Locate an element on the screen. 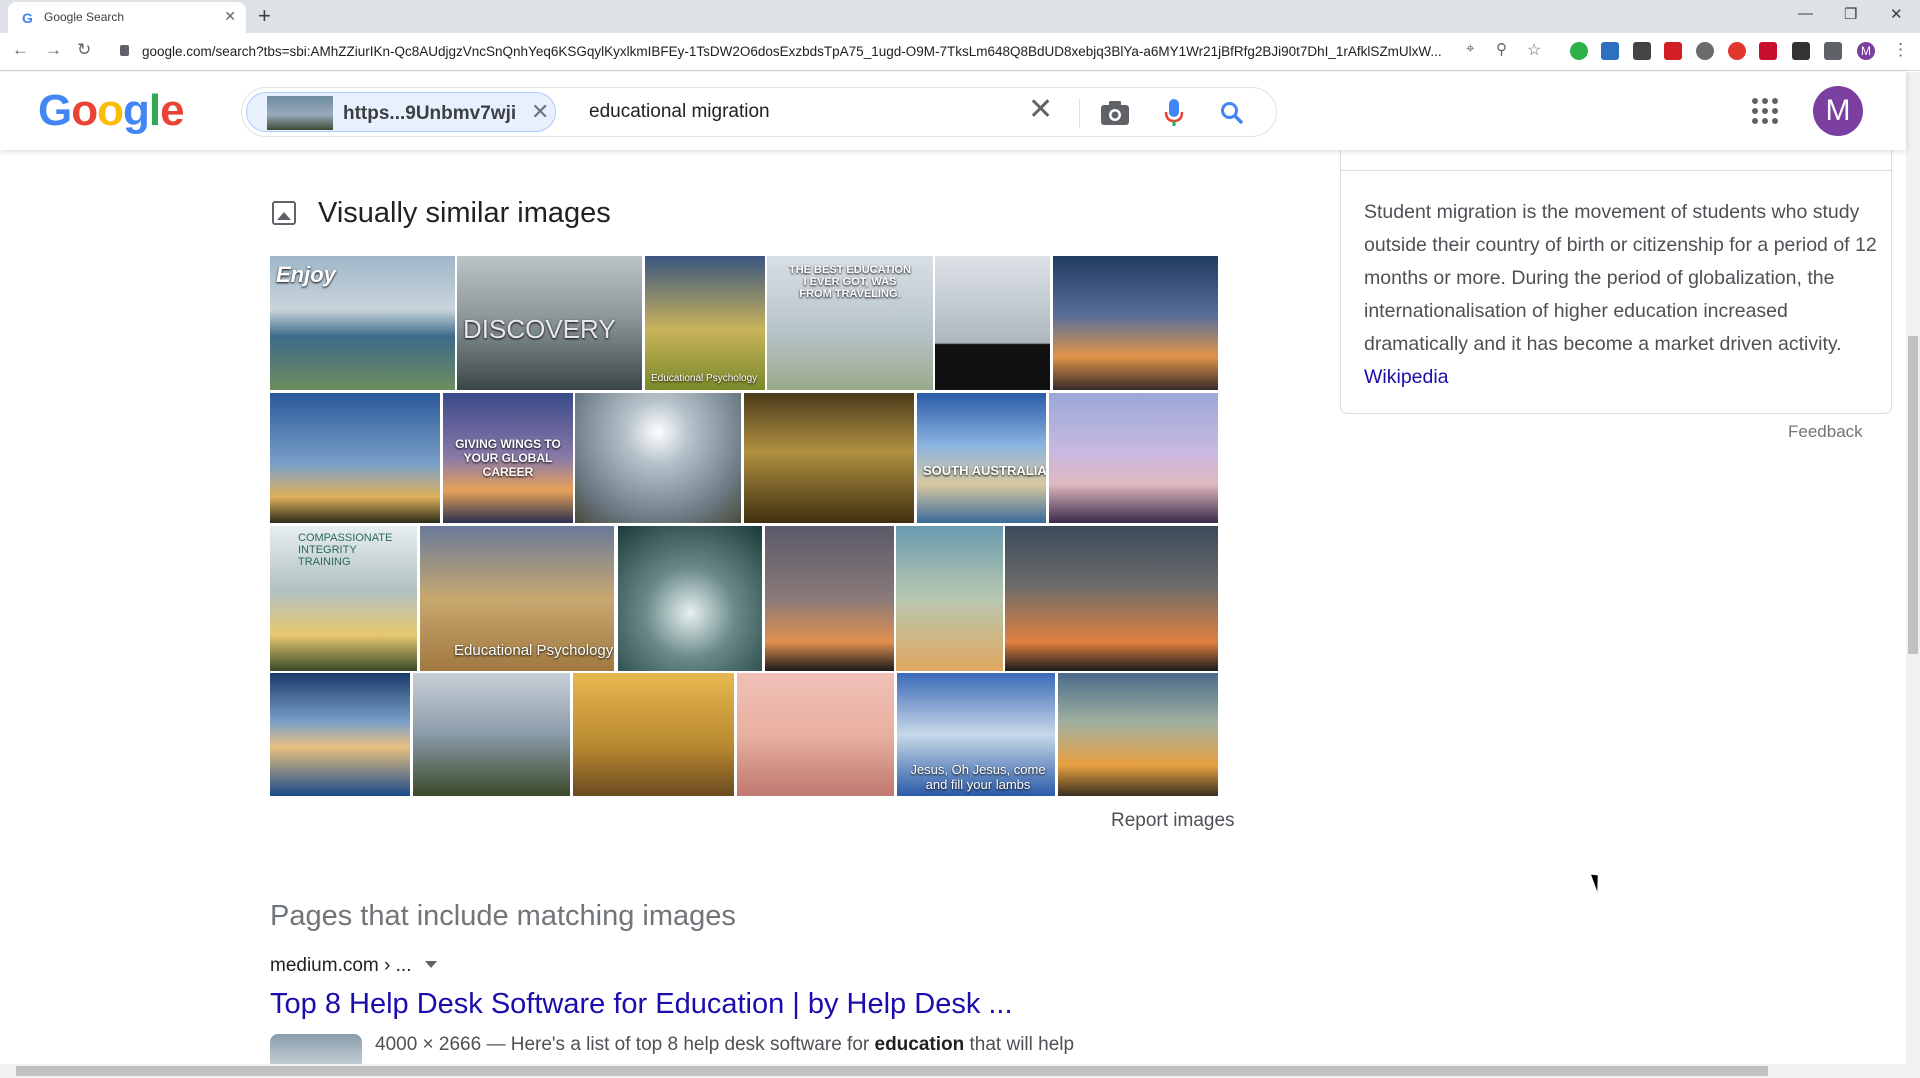  tab-close-icon: ✕ is located at coordinates (230, 16).